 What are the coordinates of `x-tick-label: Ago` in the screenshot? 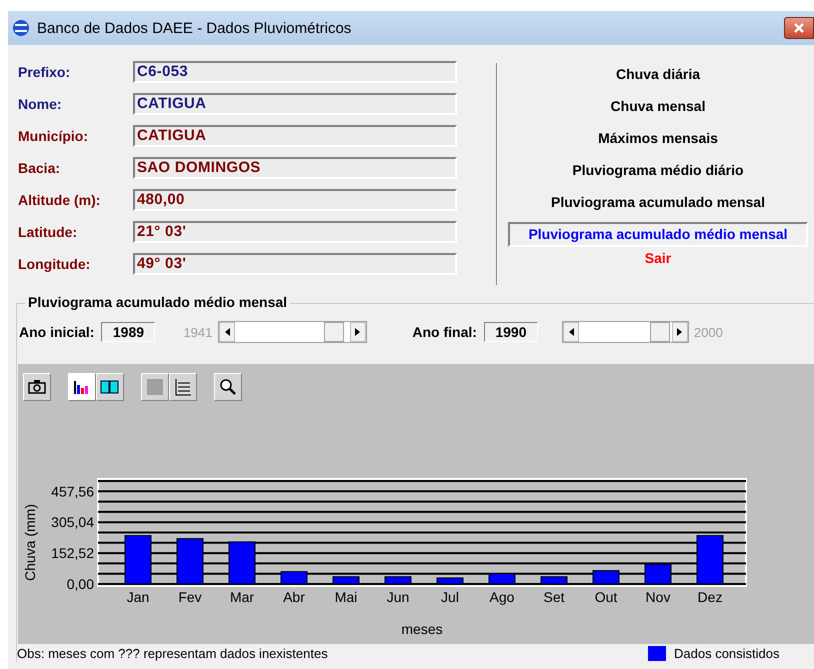 It's located at (502, 597).